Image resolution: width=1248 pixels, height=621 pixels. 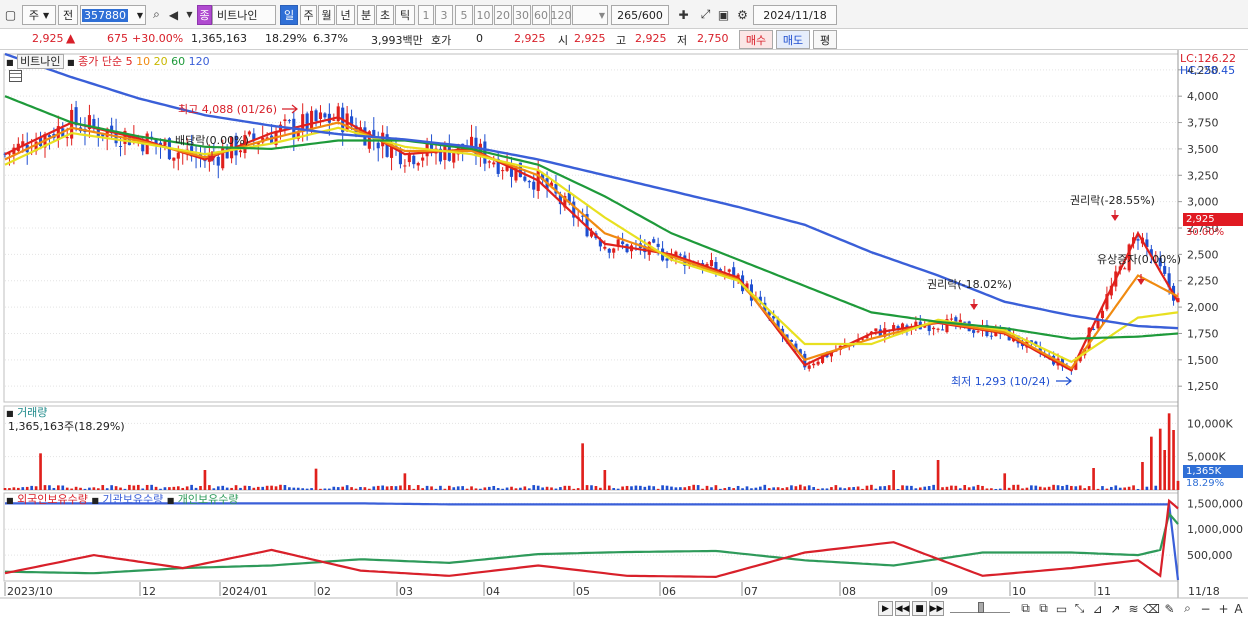 What do you see at coordinates (742, 14) in the screenshot?
I see `gear-icon: ⚙` at bounding box center [742, 14].